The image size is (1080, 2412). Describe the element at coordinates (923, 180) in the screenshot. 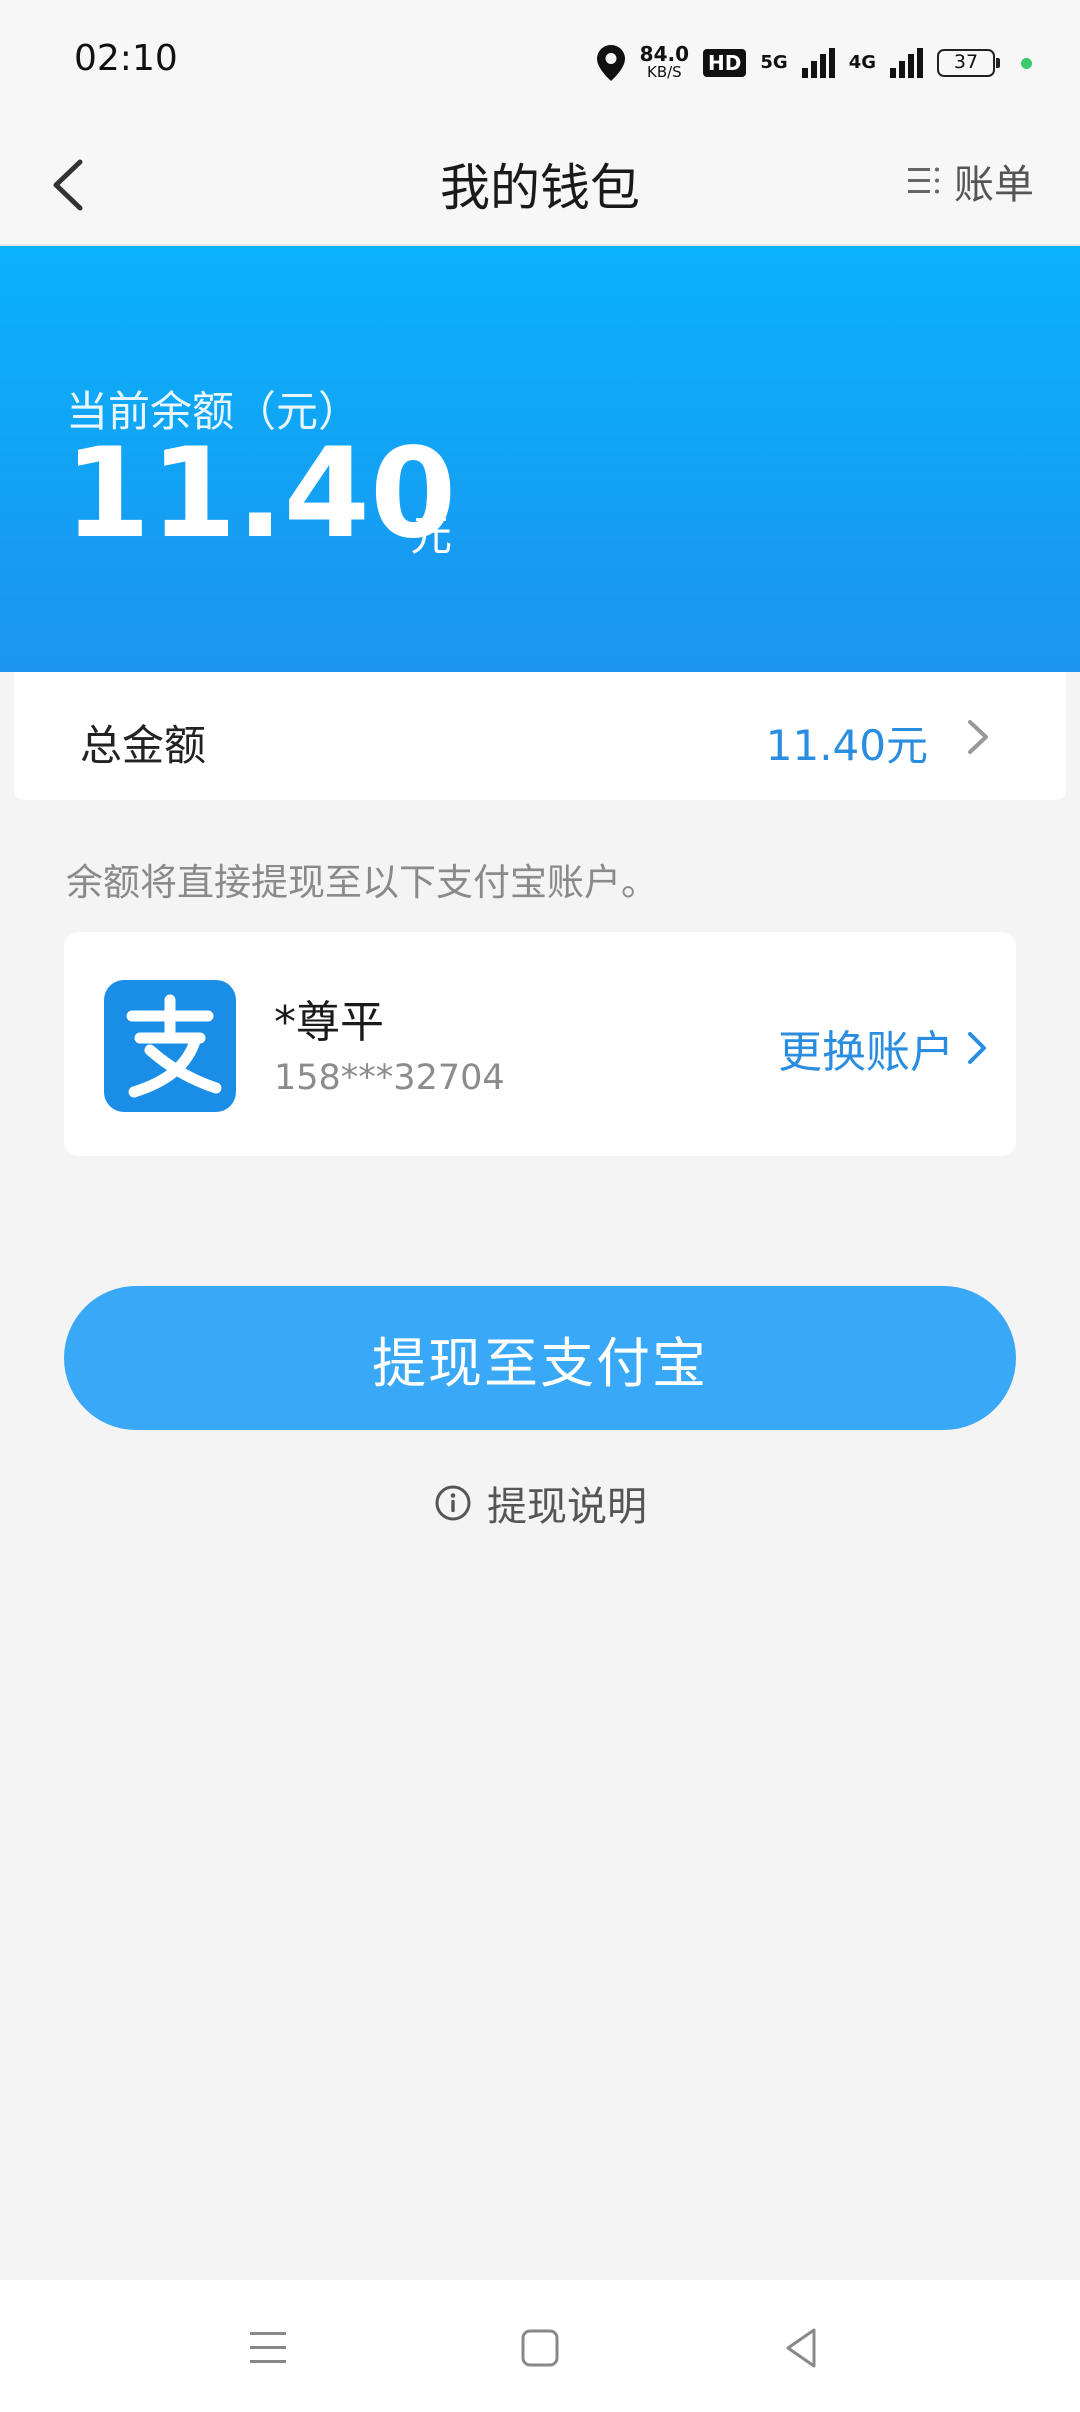

I see `list-icon` at that location.